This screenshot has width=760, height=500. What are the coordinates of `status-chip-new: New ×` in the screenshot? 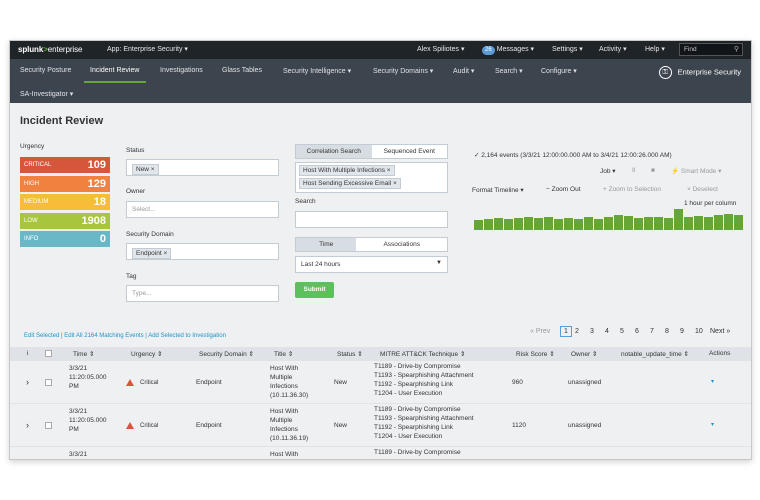 It's located at (145, 169).